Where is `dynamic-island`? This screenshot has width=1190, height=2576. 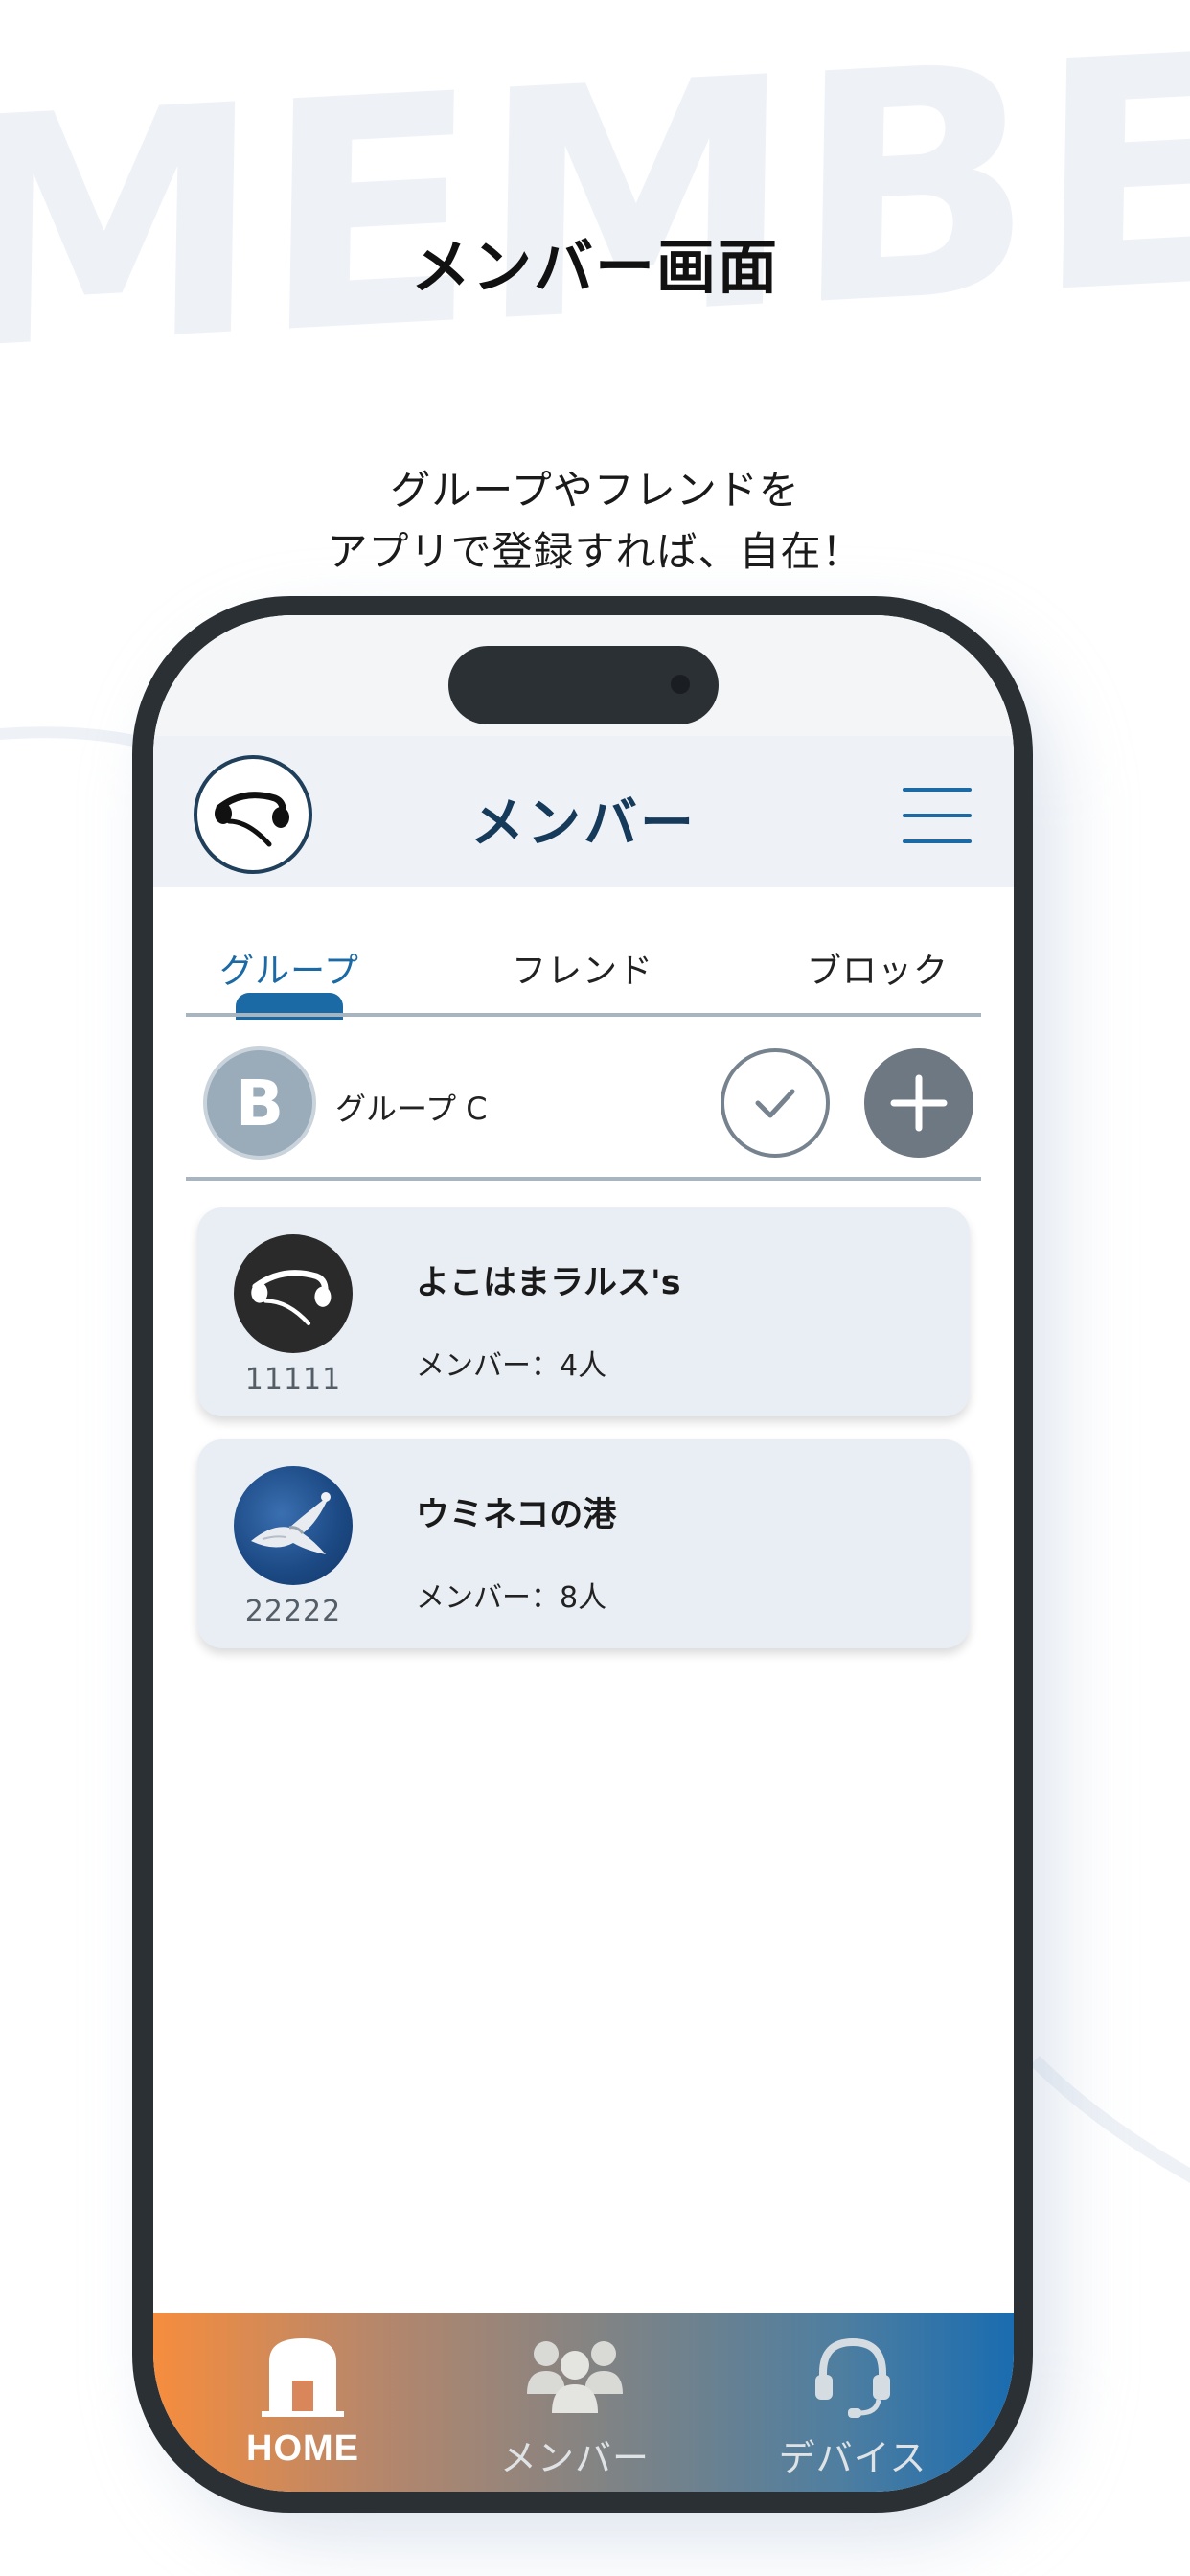
dynamic-island is located at coordinates (584, 685).